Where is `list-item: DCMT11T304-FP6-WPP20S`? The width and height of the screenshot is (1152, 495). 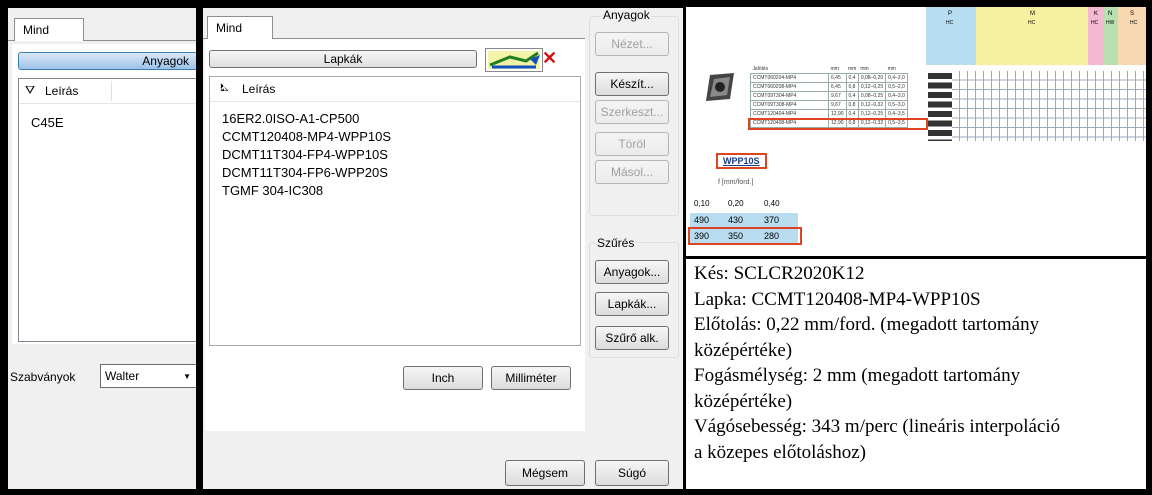 list-item: DCMT11T304-FP6-WPP20S is located at coordinates (305, 172).